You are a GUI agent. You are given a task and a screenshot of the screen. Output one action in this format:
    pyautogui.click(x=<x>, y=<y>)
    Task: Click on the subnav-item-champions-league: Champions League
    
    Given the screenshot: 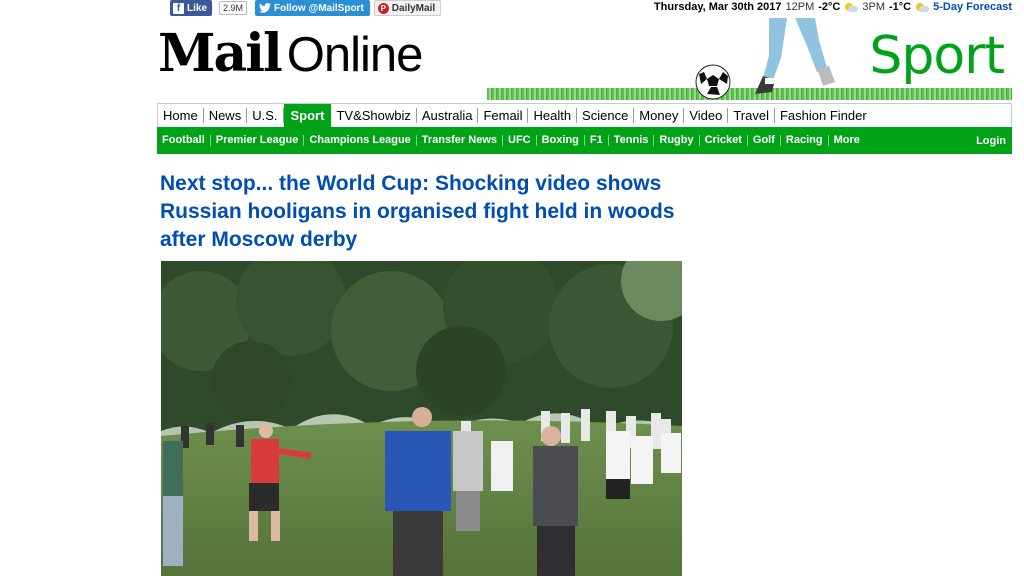 What is the action you would take?
    pyautogui.click(x=360, y=140)
    